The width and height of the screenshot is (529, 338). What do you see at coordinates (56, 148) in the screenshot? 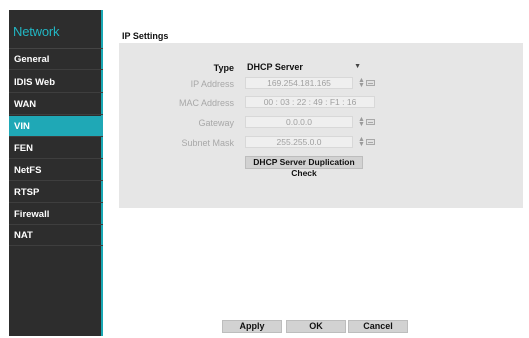
I see `sidebar-item-fen: FEN` at bounding box center [56, 148].